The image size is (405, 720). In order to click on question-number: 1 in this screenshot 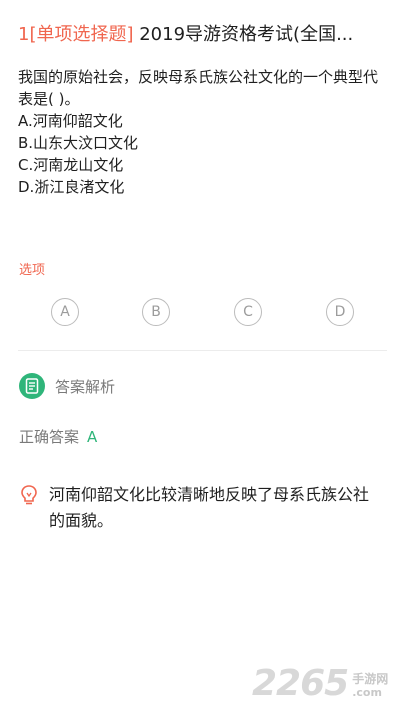, I will do `click(24, 34)`.